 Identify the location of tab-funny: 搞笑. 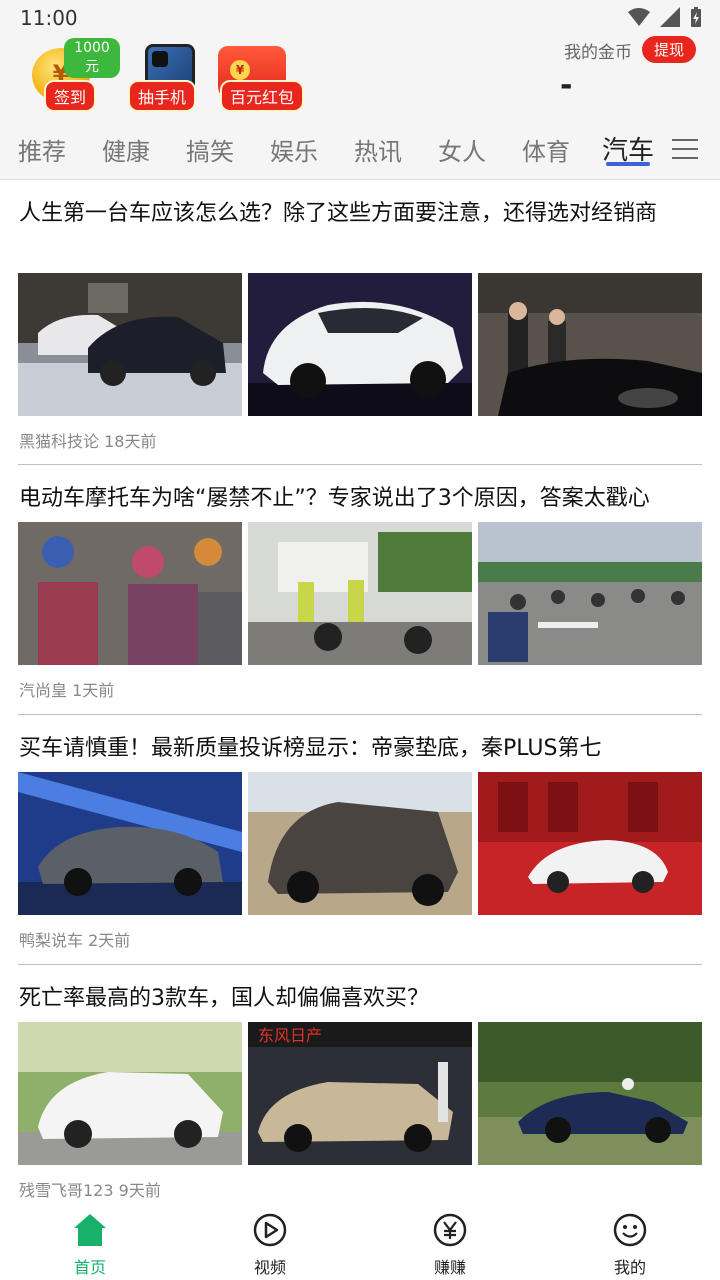
(210, 149).